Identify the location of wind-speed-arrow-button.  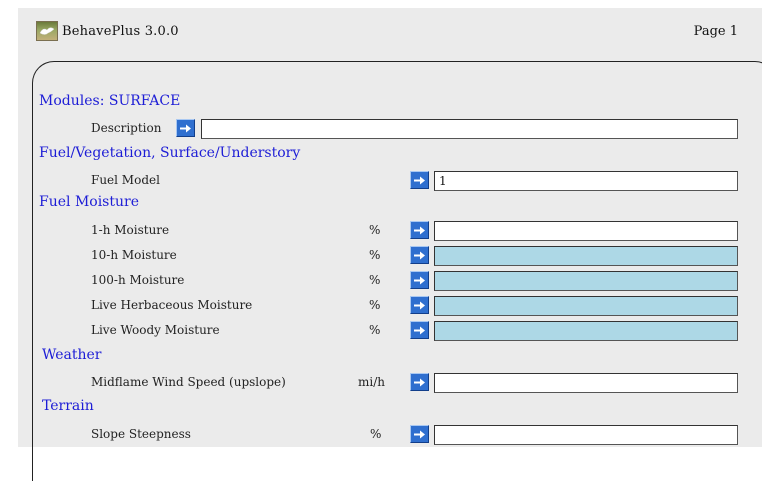
(419, 382).